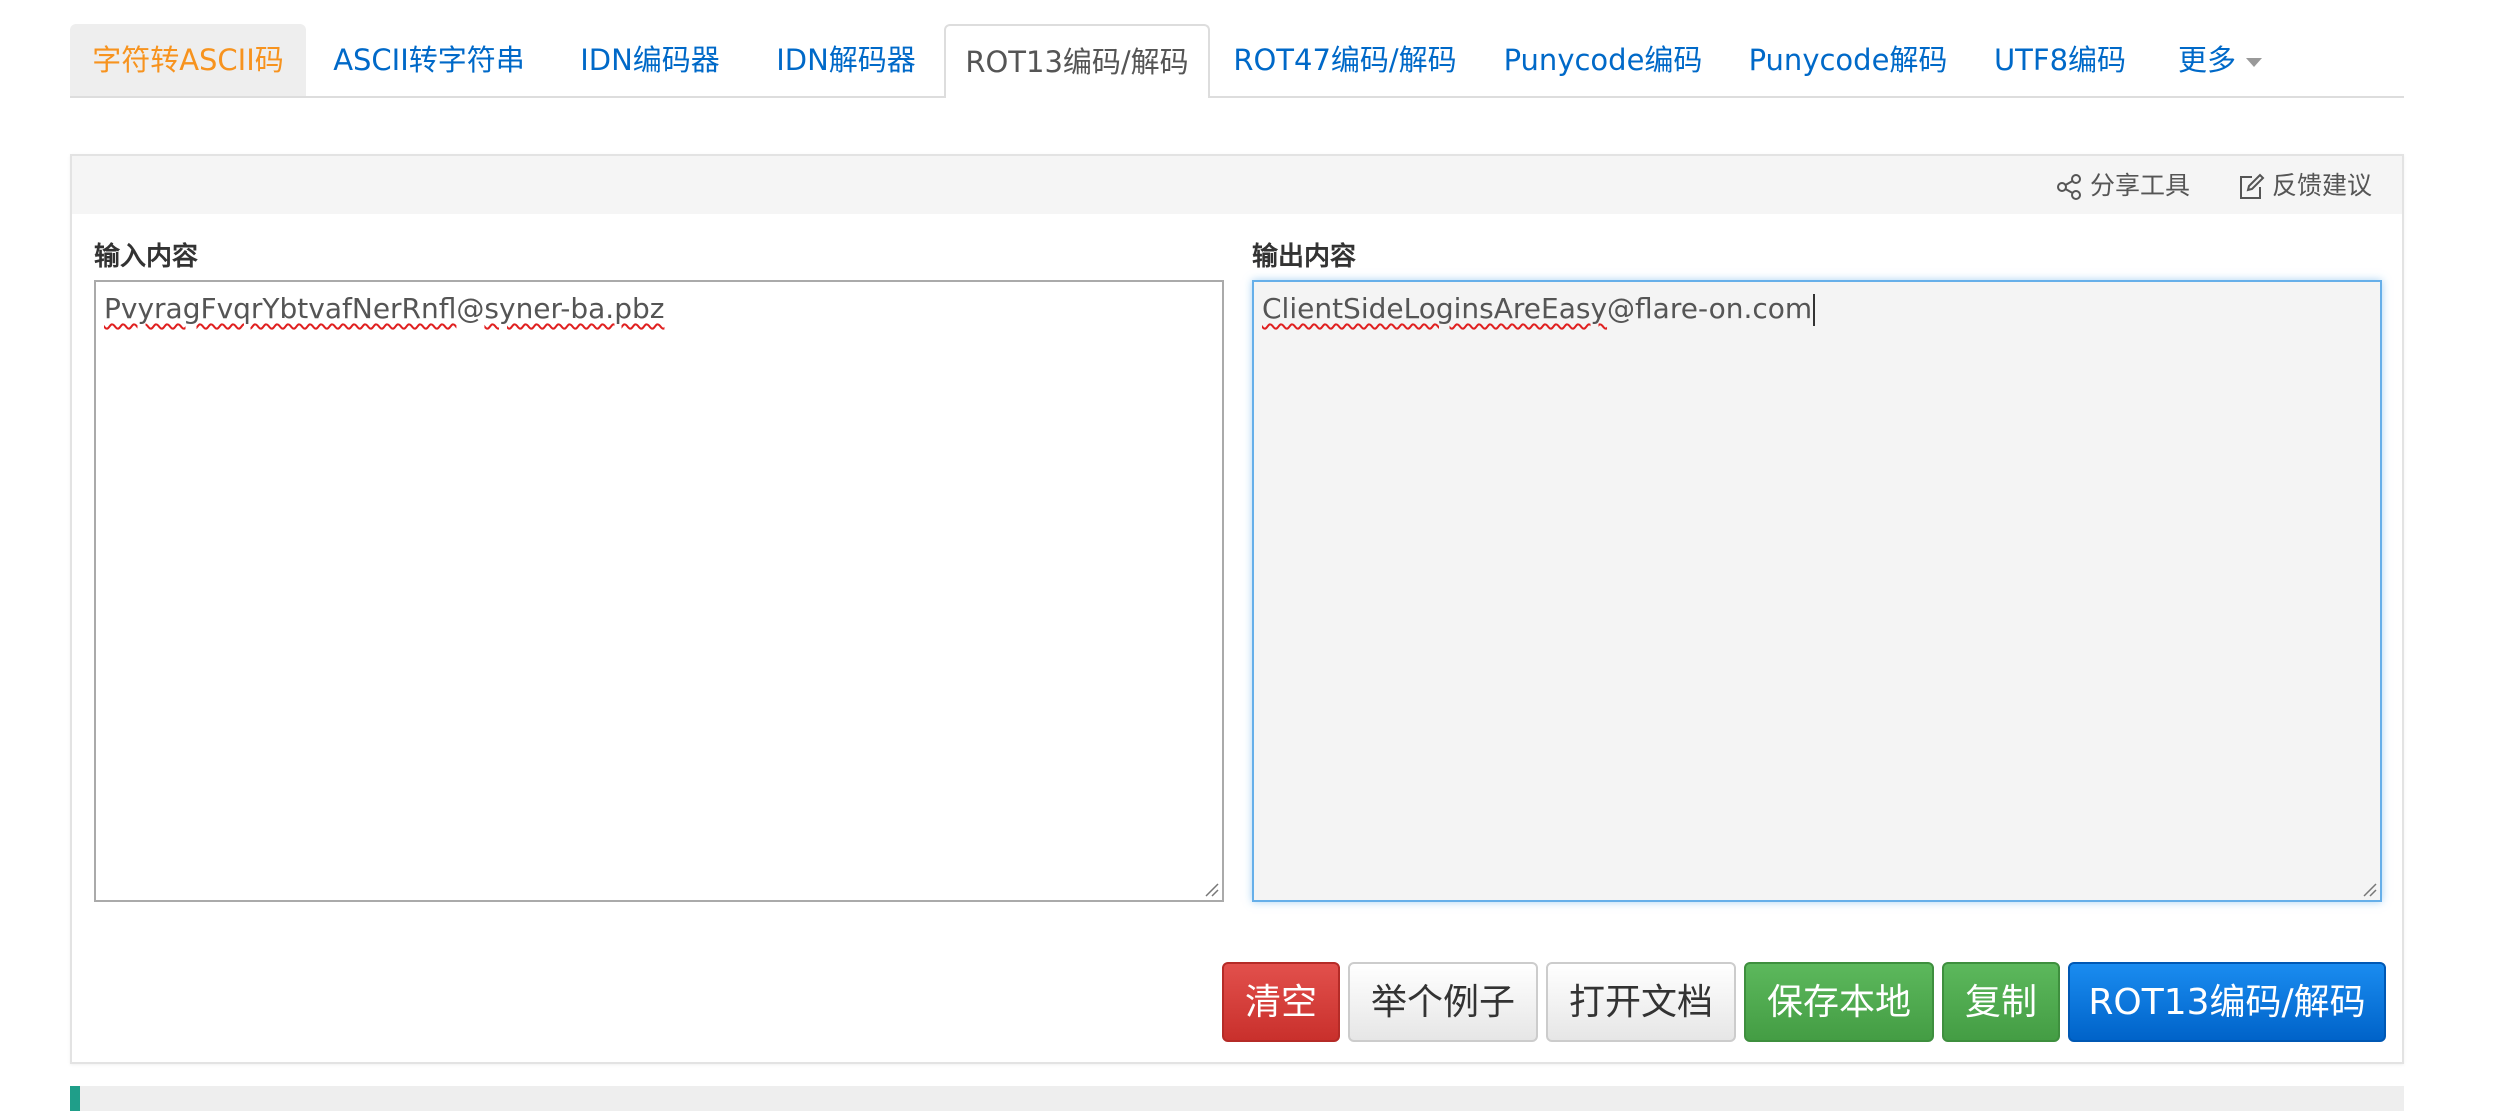 This screenshot has width=2494, height=1111. Describe the element at coordinates (2227, 1002) in the screenshot. I see `rot13-convert-button: ROT13编码/解码` at that location.